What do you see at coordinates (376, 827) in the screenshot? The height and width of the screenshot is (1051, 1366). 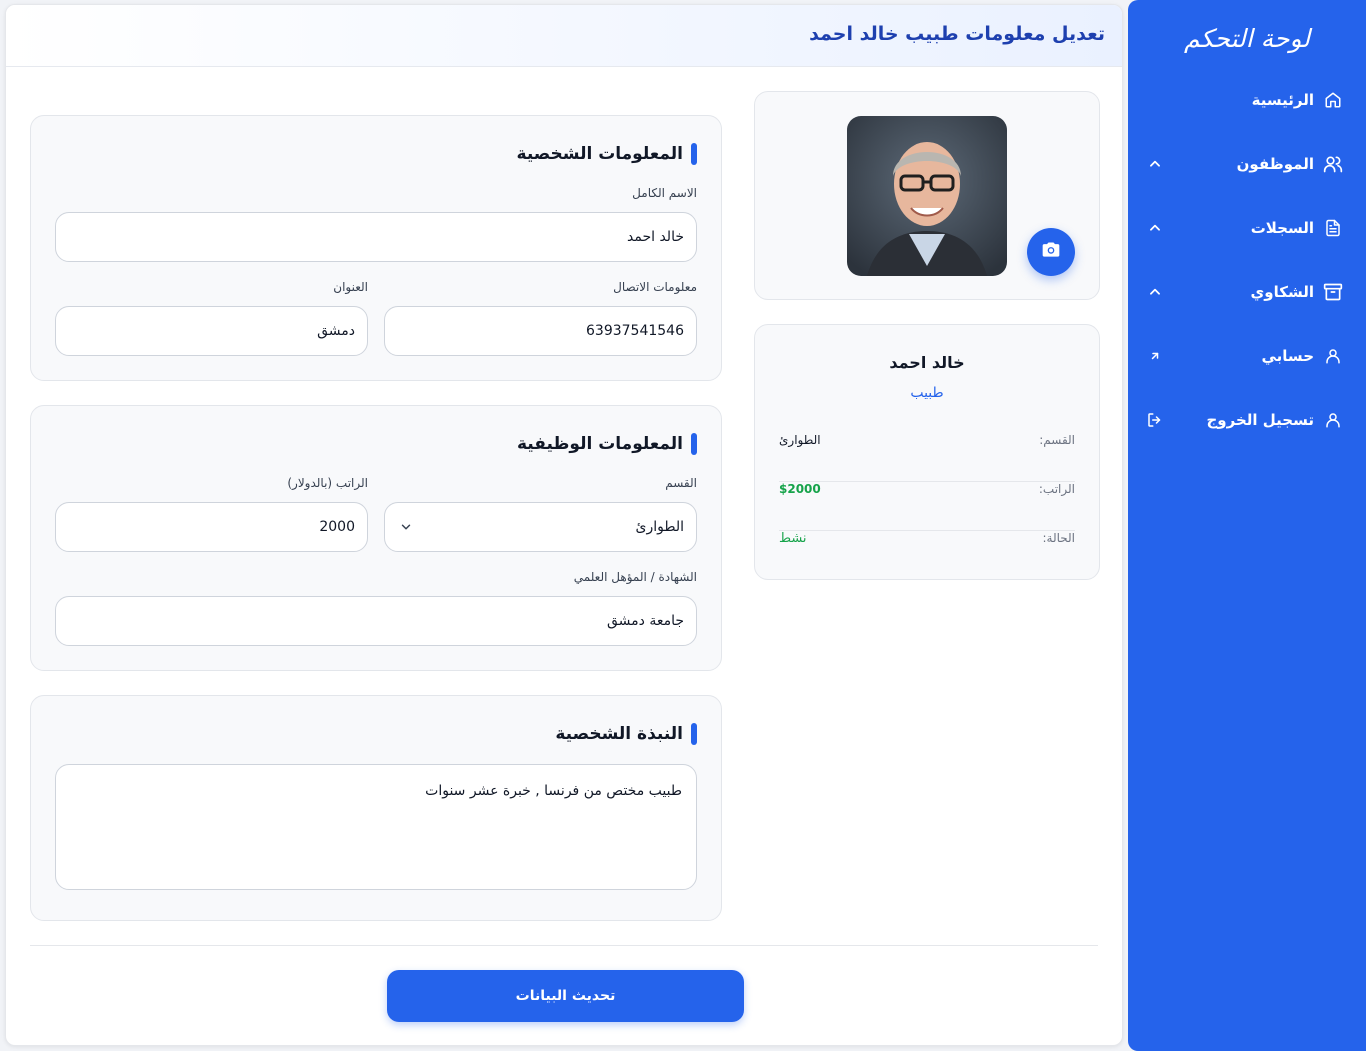 I see `bio-textarea: طبيب مختص من فرنسا , خبرة عشر سنوات` at bounding box center [376, 827].